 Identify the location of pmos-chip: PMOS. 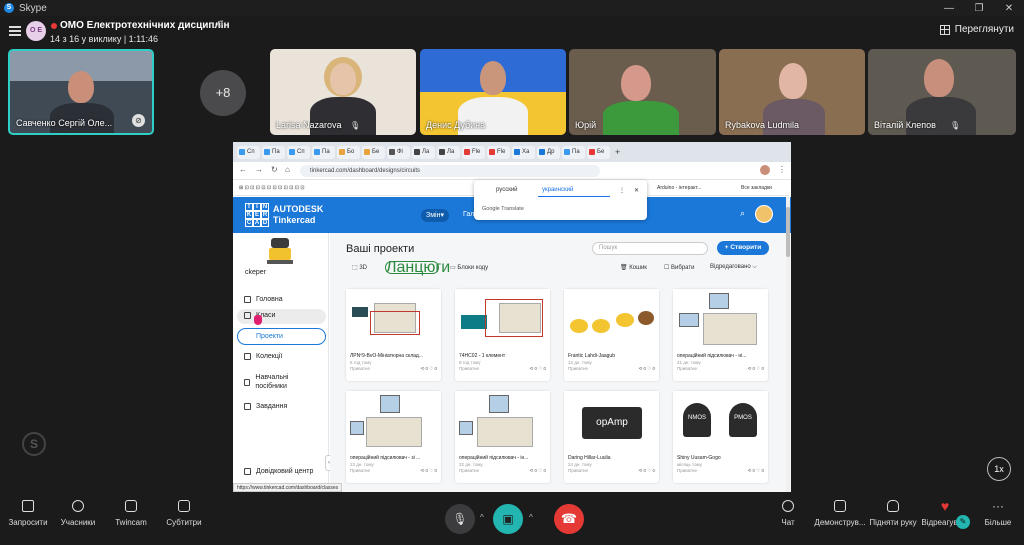
(743, 420).